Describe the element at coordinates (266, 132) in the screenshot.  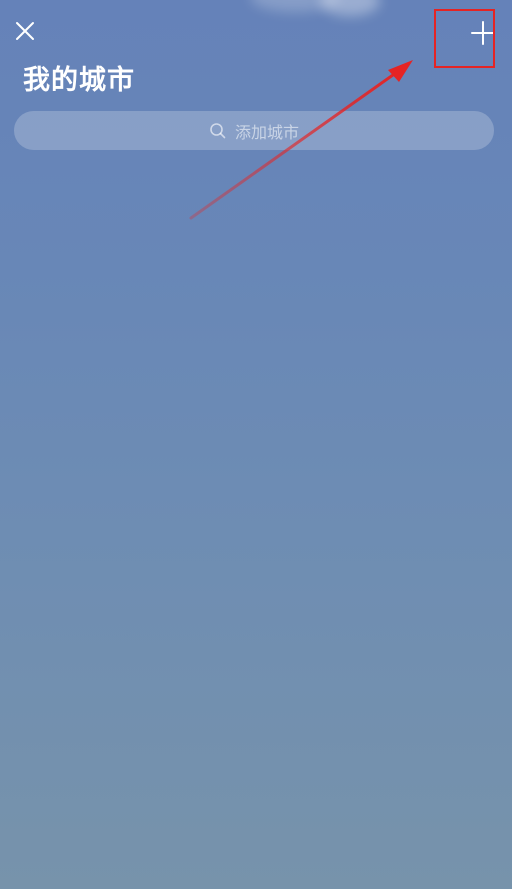
I see `search-placeholder: 添加城市` at that location.